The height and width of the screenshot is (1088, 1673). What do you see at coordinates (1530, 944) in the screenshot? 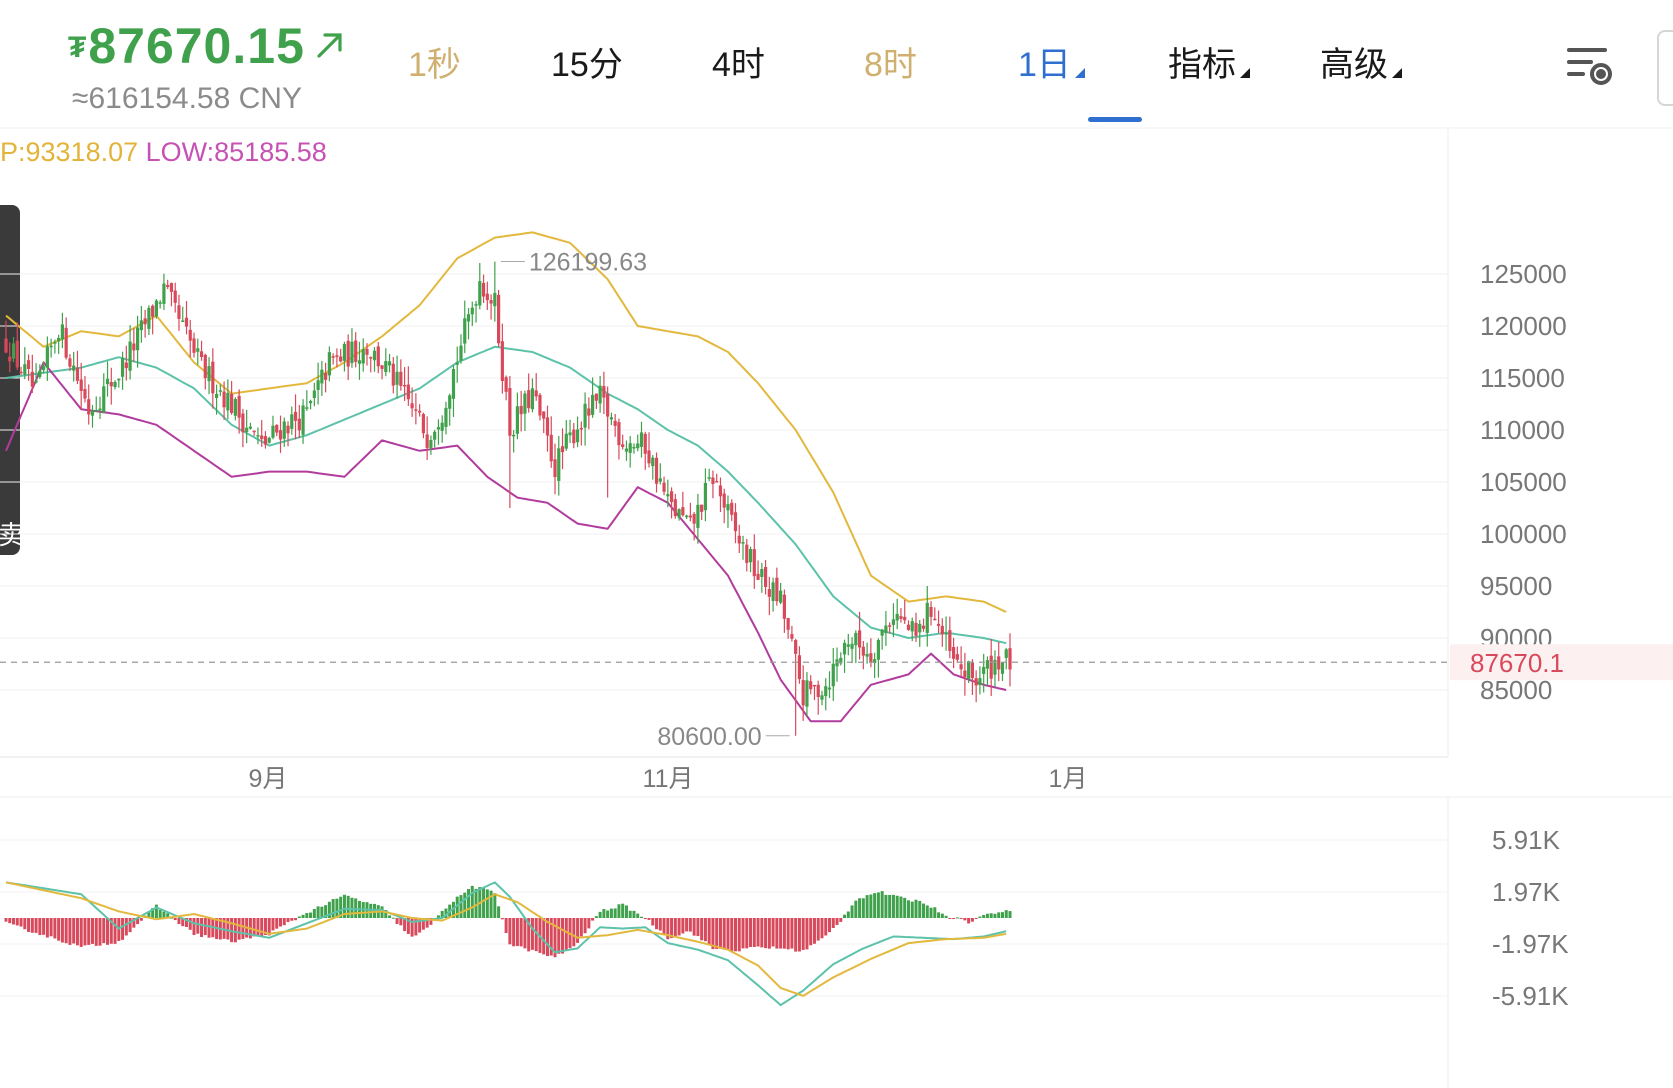
I see `macd-axis-label: -1.97K` at bounding box center [1530, 944].